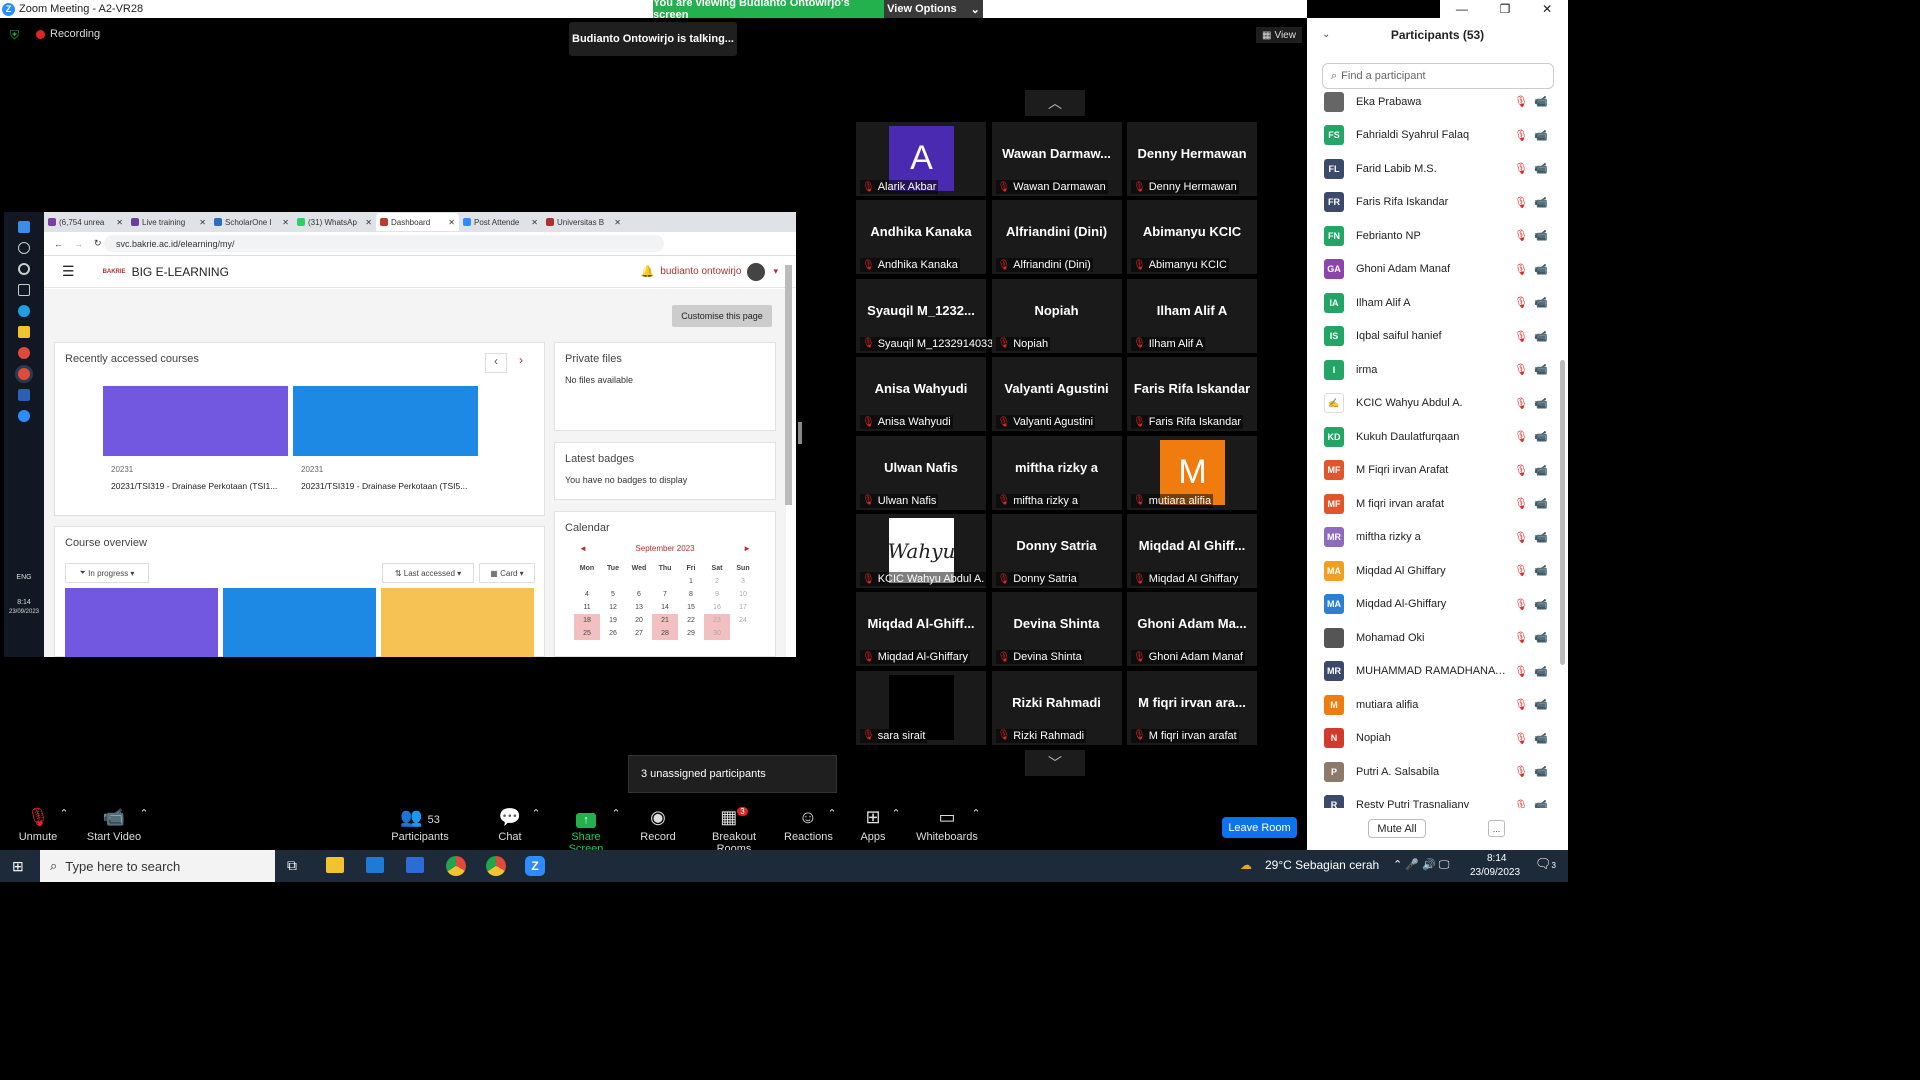 The width and height of the screenshot is (1920, 1080). Describe the element at coordinates (926, 315) in the screenshot. I see `video-tile: Syauqil M_1232... 🎙 Syauqil M_1232914033` at that location.